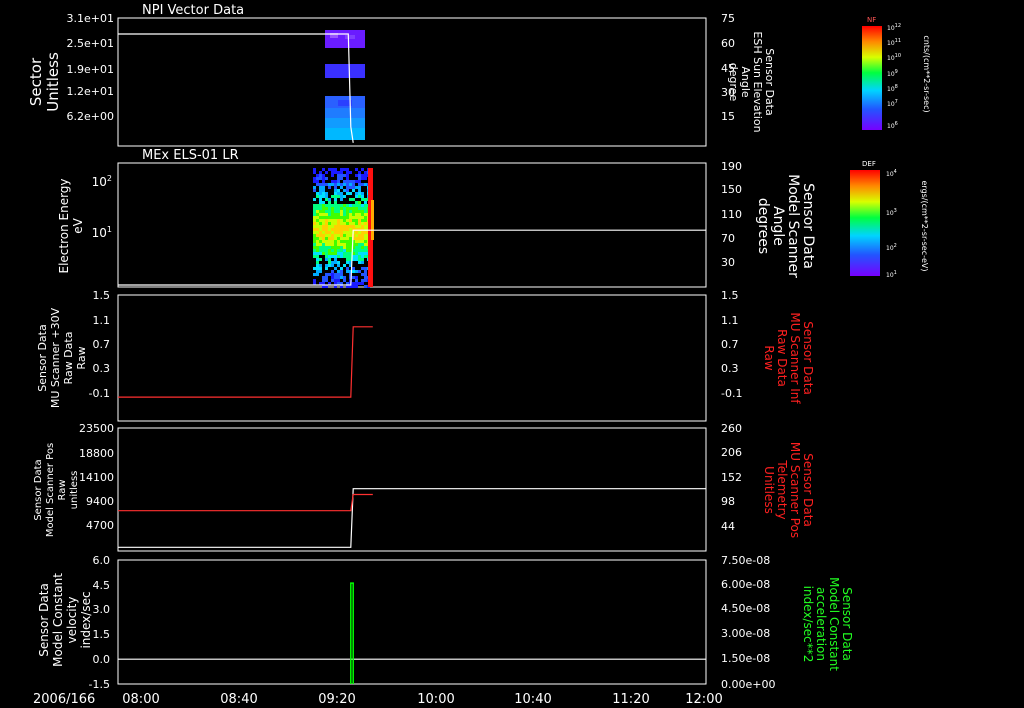 This screenshot has height=708, width=1024. Describe the element at coordinates (892, 103) in the screenshot. I see `colorbar-nf-mid-4: 107` at that location.